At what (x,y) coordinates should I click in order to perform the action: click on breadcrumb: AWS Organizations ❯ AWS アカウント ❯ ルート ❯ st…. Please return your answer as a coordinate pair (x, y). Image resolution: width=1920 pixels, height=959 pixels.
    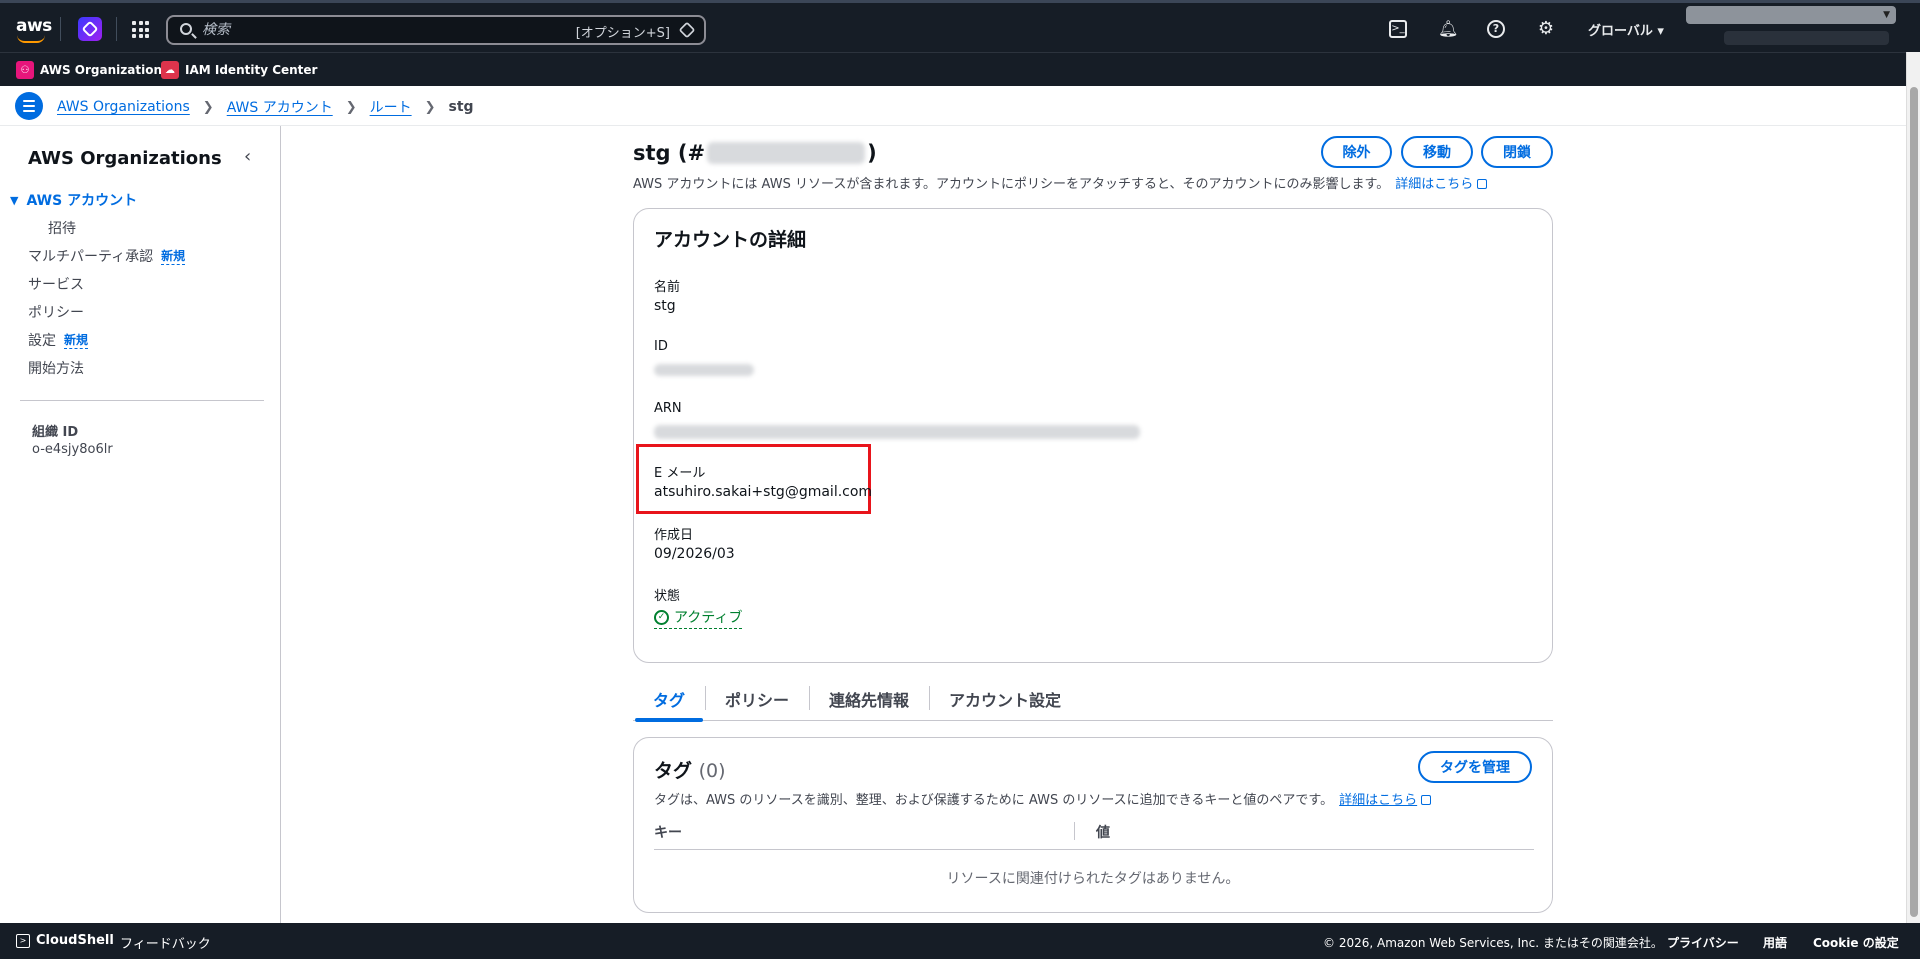
    Looking at the image, I should click on (265, 107).